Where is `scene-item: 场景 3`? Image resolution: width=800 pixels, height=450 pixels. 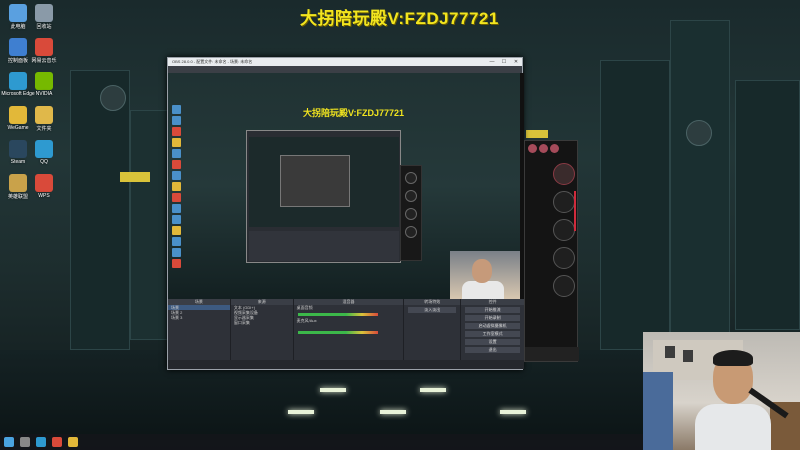 scene-item: 场景 3 is located at coordinates (199, 317).